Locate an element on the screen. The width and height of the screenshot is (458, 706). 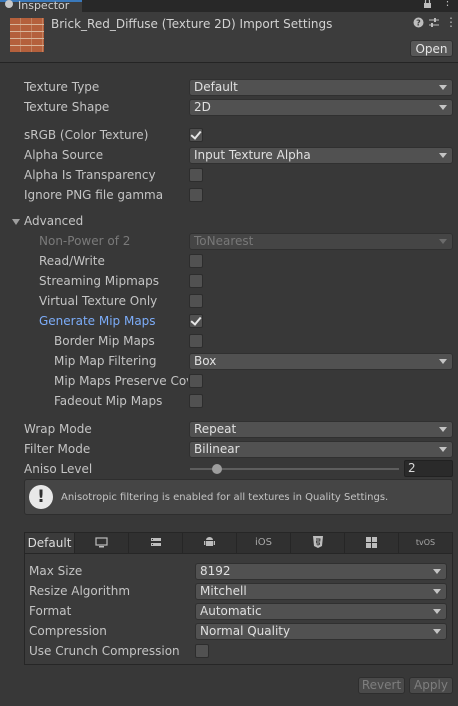
tab-ios-label: iOS is located at coordinates (263, 542).